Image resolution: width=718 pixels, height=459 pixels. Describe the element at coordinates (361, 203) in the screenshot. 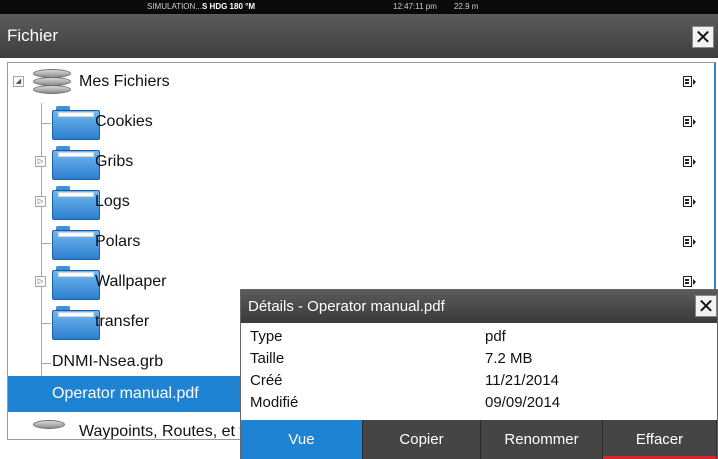

I see `tree-folder-logs: ▷ Logs` at that location.